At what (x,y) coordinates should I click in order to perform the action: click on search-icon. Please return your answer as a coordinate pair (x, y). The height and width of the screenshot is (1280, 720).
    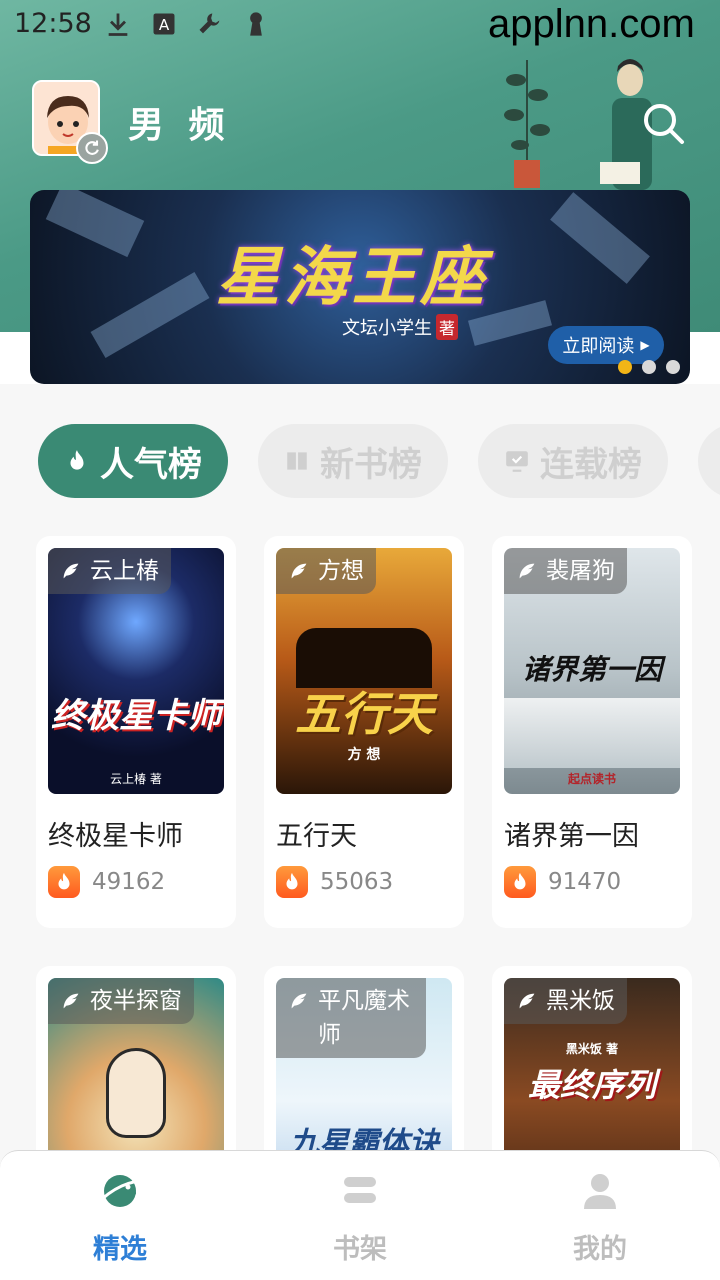
    Looking at the image, I should click on (663, 123).